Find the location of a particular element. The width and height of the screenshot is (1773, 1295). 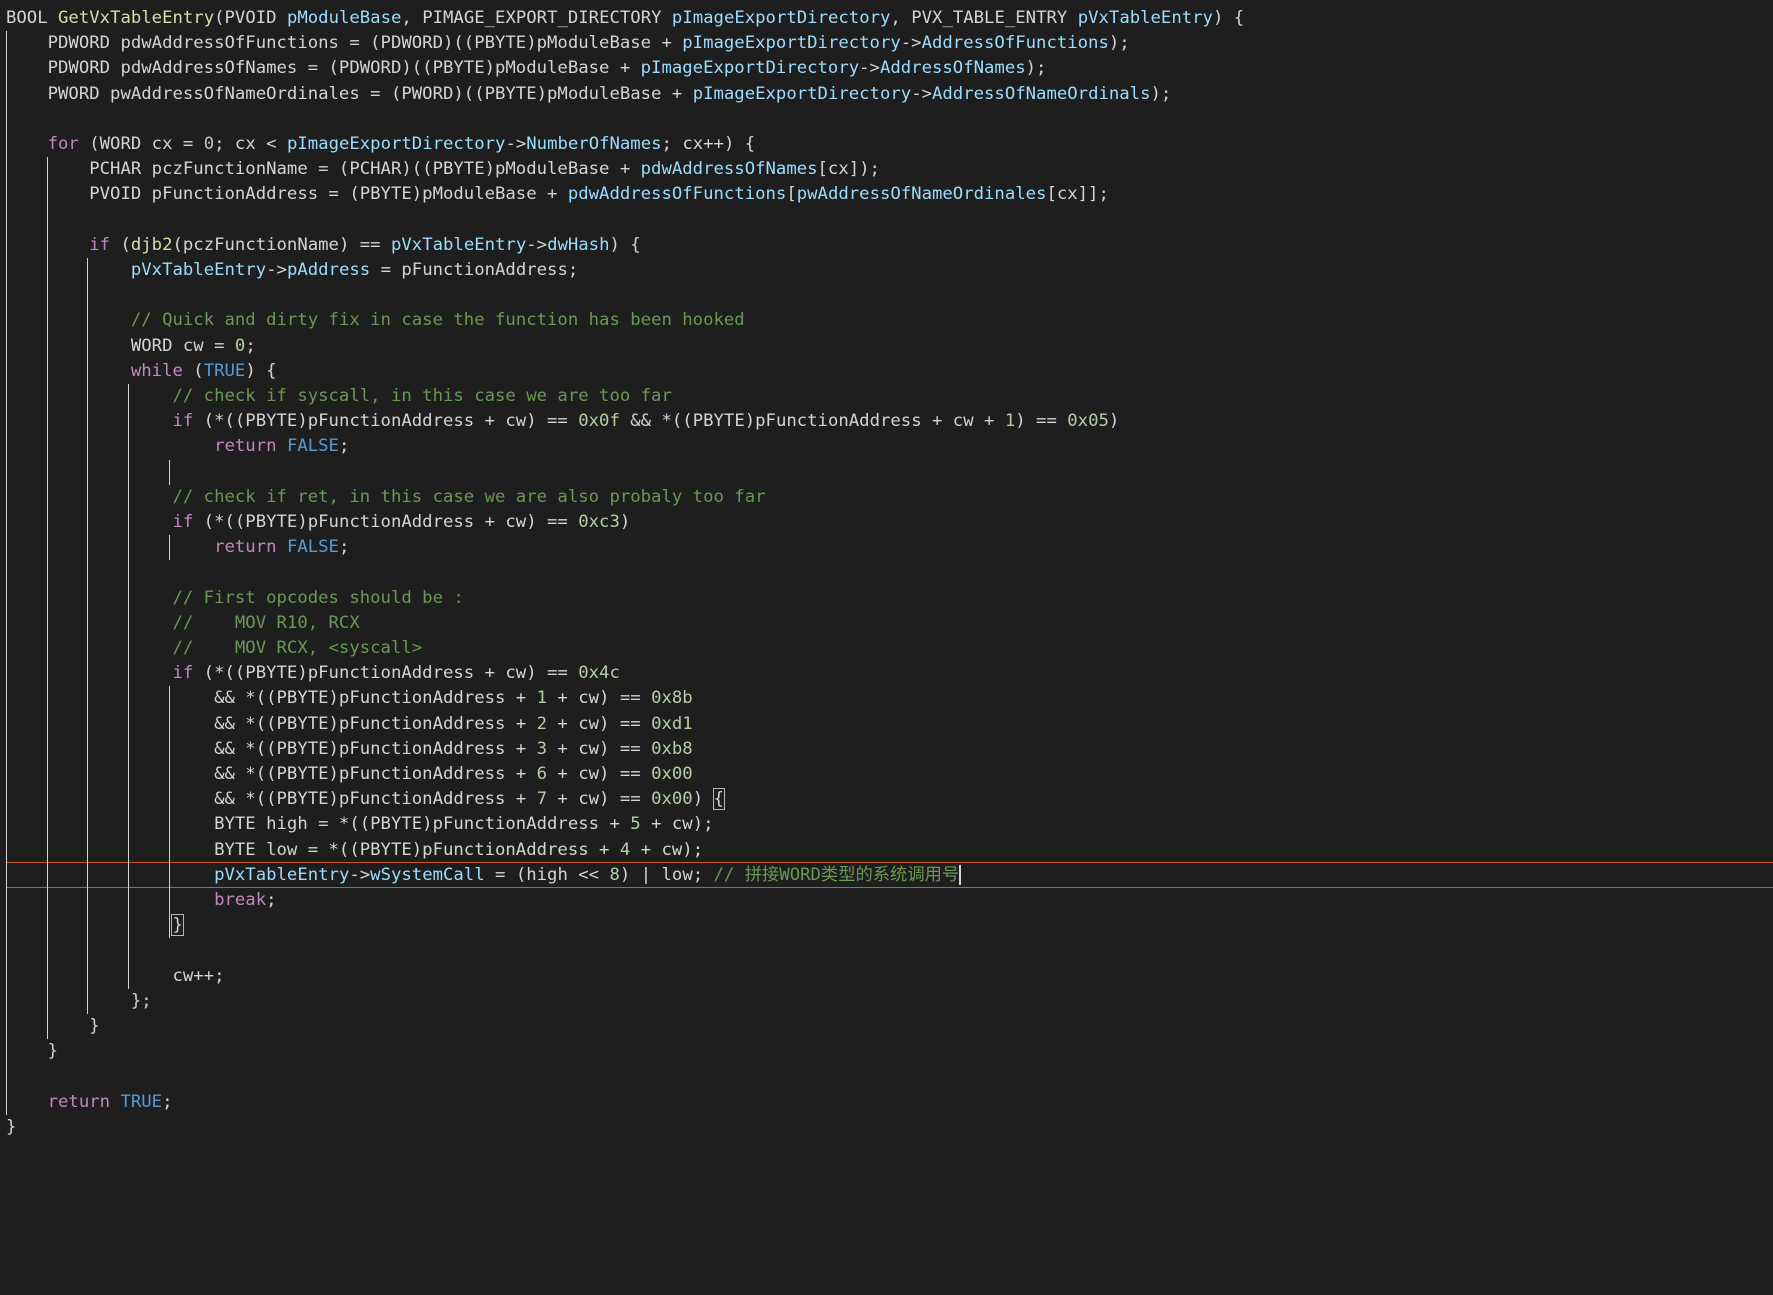

code-token: 6 is located at coordinates (542, 774).